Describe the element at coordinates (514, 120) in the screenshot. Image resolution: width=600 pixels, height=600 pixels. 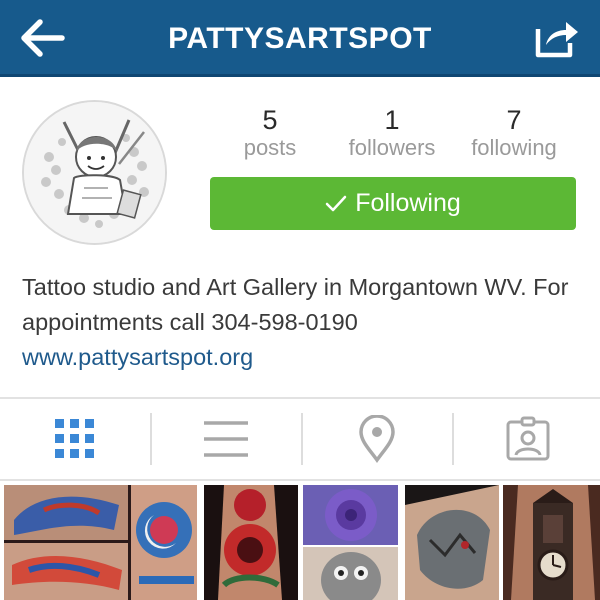
I see `following-count: 7` at that location.